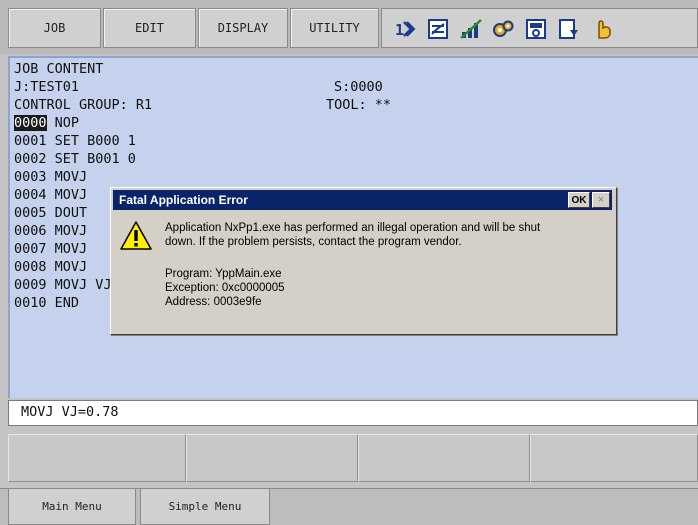  What do you see at coordinates (136, 235) in the screenshot?
I see `warning-icon` at bounding box center [136, 235].